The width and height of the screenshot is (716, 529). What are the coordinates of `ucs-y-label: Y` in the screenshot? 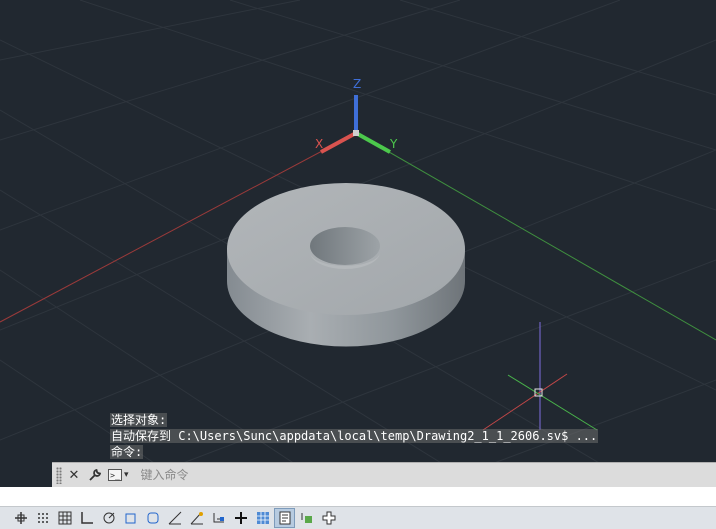 It's located at (393, 144).